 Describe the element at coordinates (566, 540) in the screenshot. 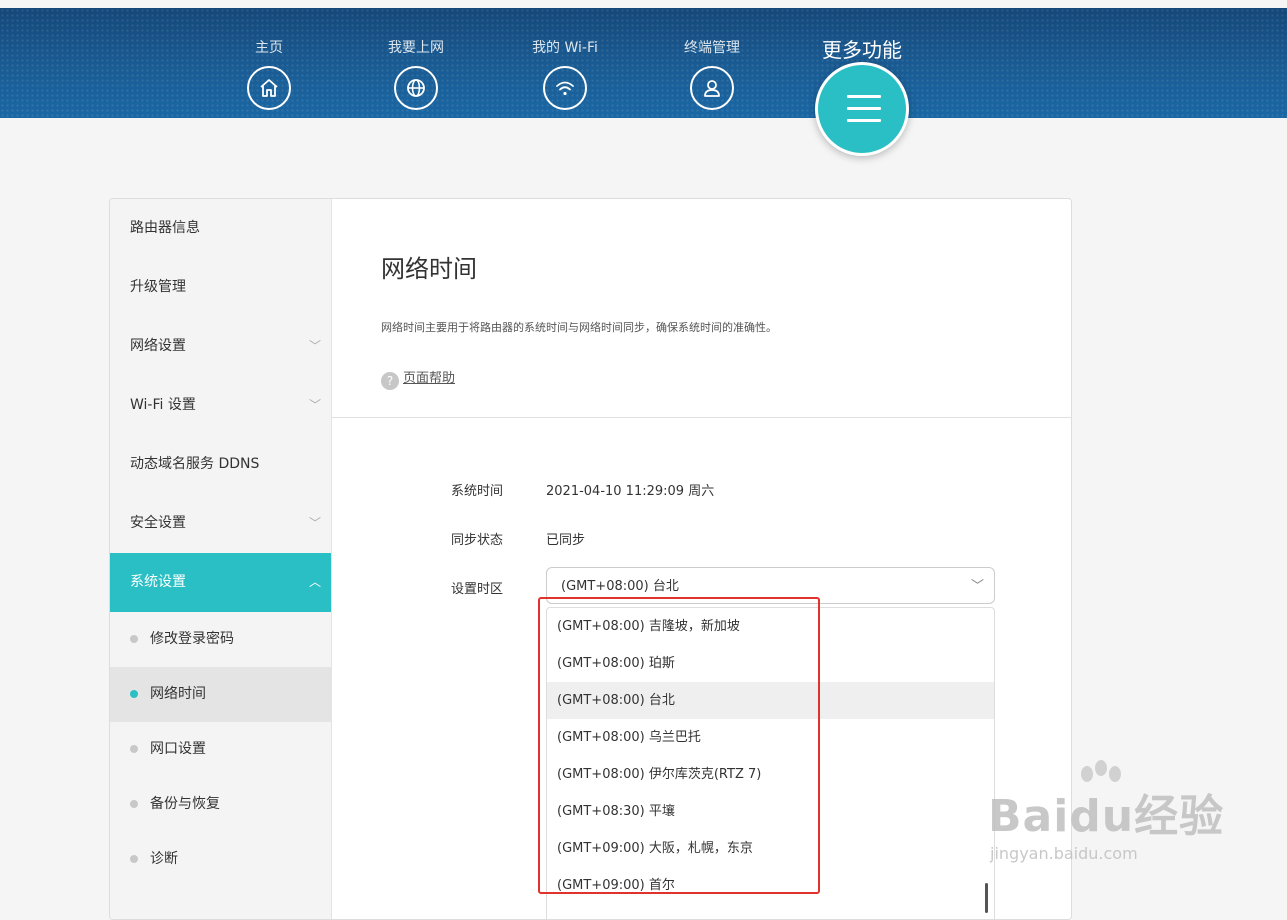

I see `sync-status-value: 已同步` at that location.